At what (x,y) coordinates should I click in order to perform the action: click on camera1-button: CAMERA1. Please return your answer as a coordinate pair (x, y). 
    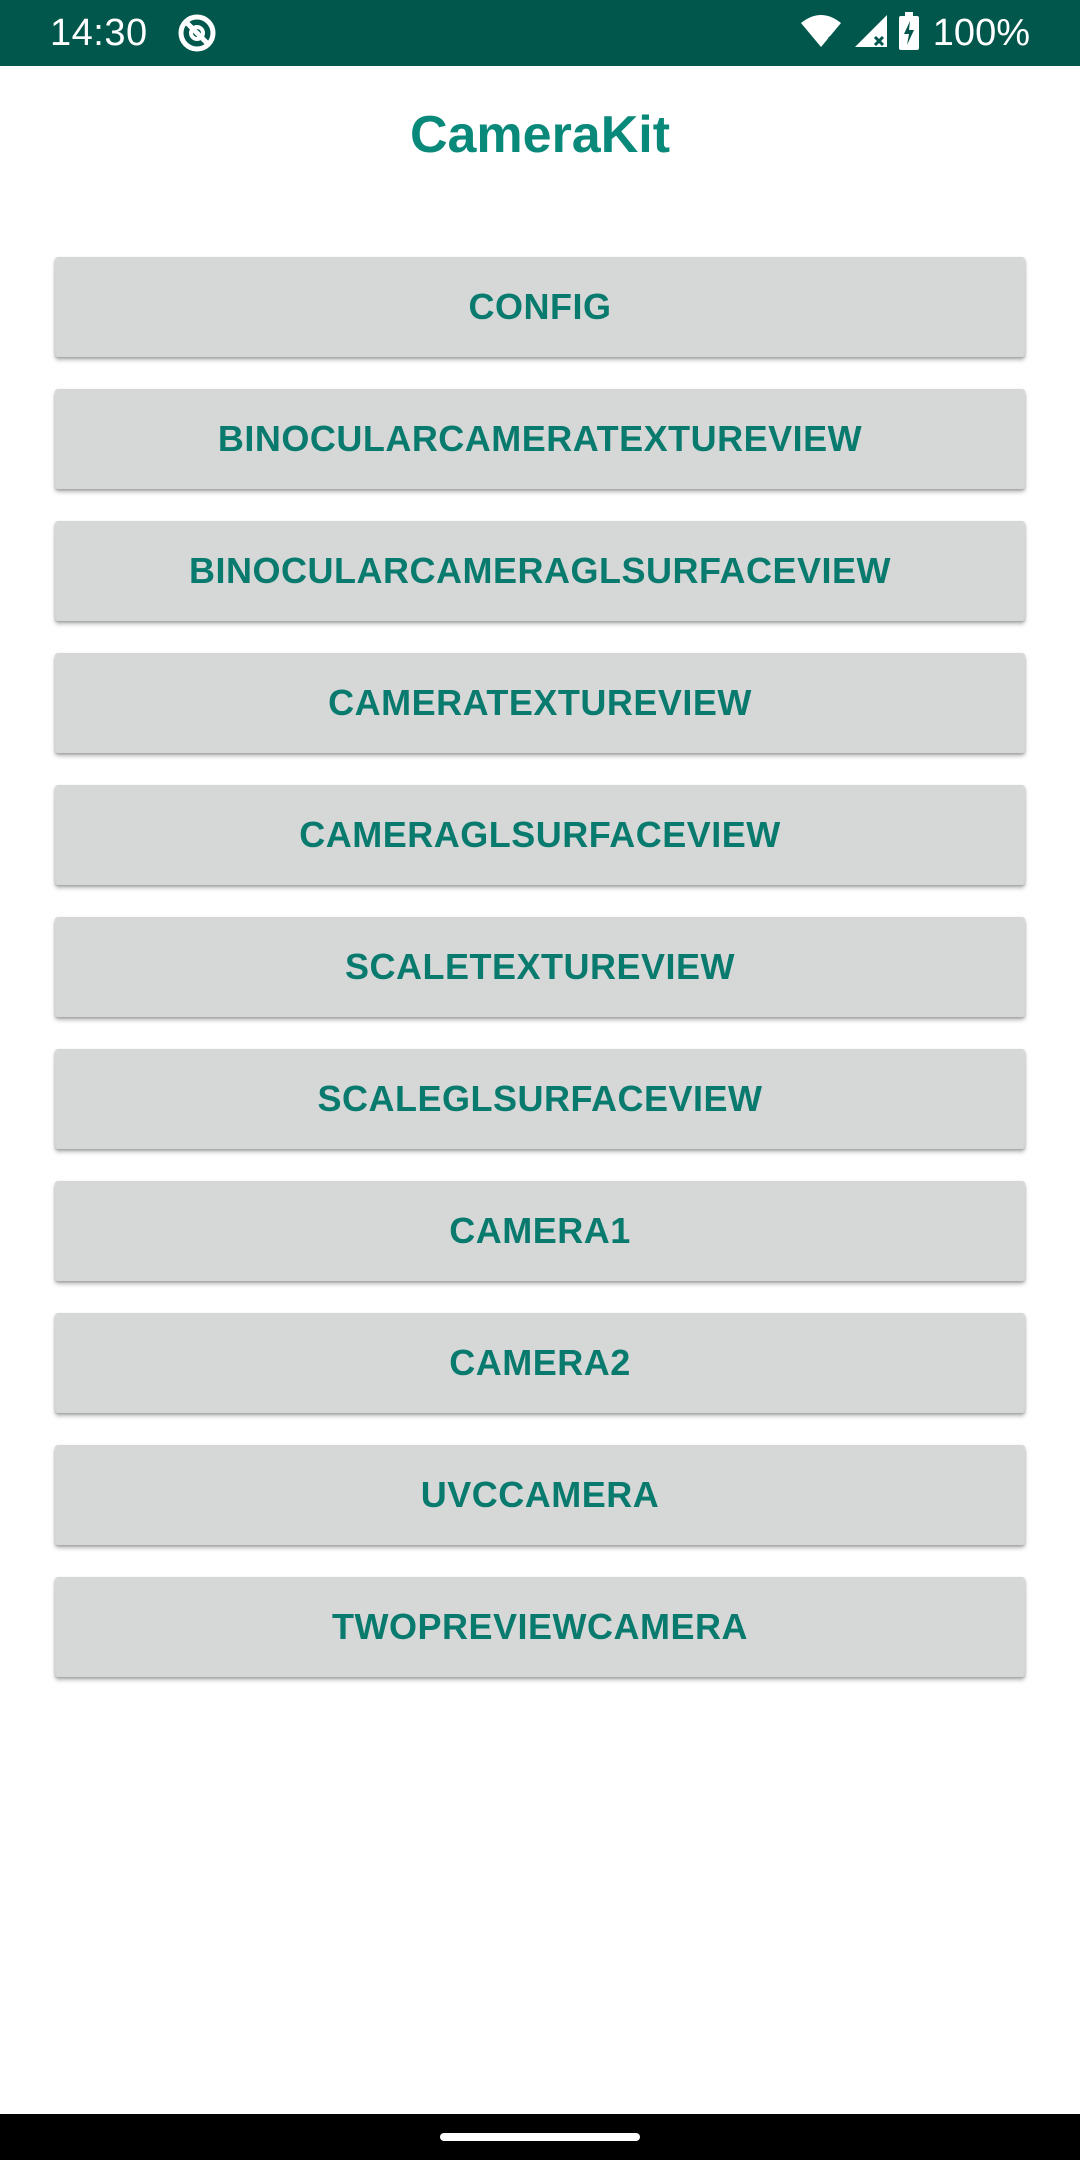
    Looking at the image, I should click on (540, 1231).